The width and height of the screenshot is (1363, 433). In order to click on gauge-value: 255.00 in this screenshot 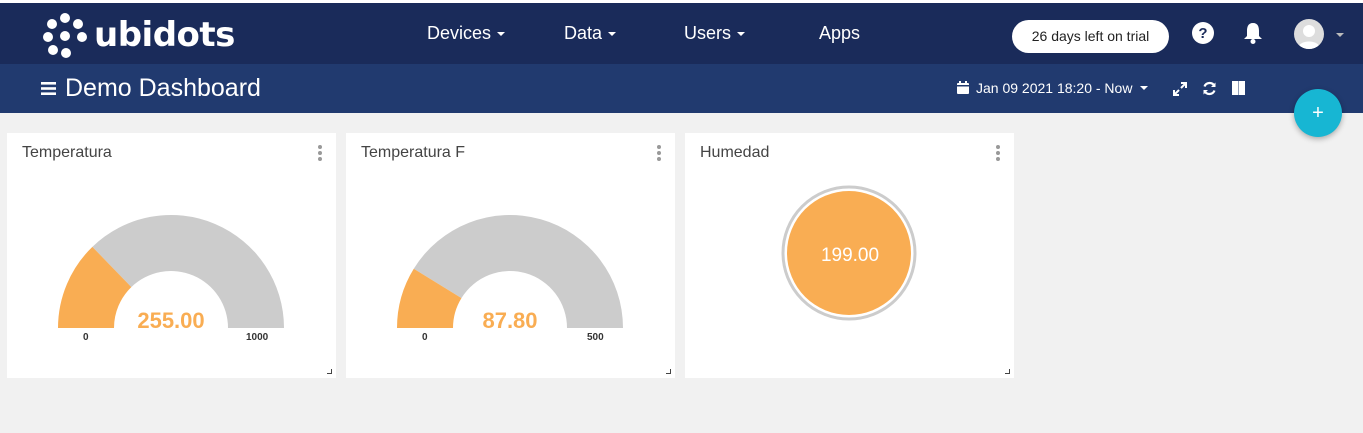, I will do `click(171, 320)`.